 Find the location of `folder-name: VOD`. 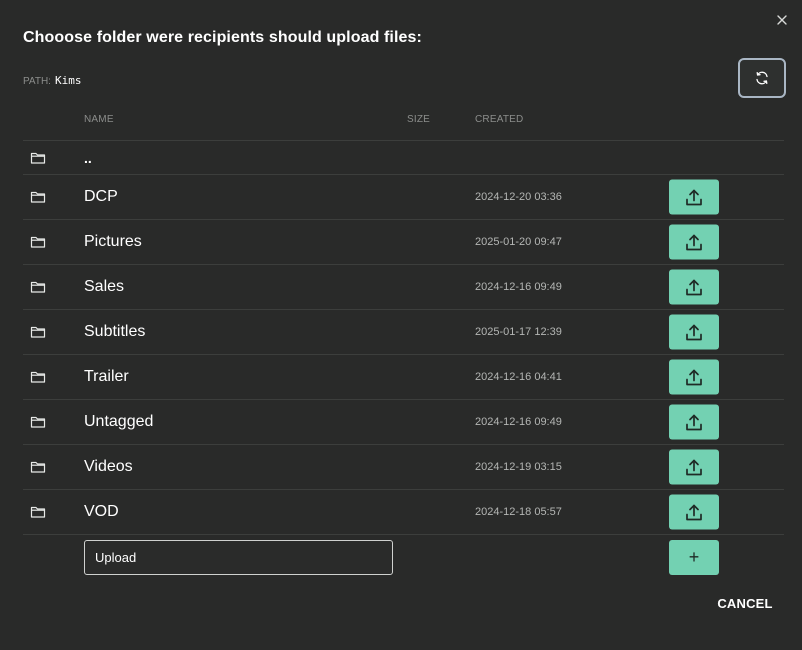

folder-name: VOD is located at coordinates (101, 511).